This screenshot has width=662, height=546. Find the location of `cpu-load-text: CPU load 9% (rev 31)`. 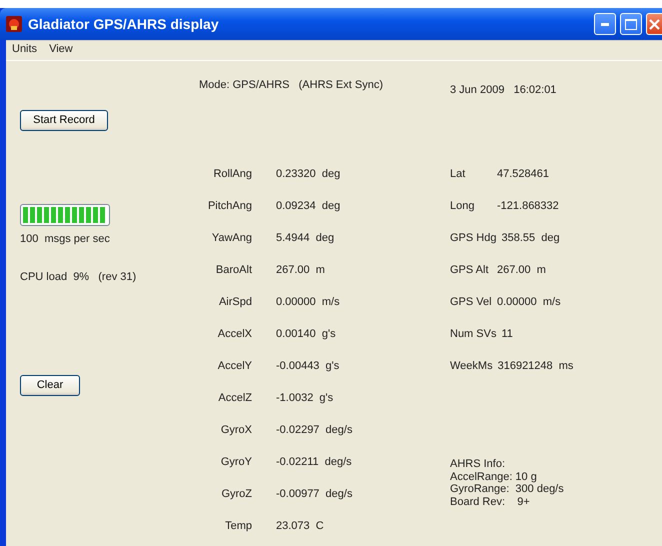

cpu-load-text: CPU load 9% (rev 31) is located at coordinates (78, 278).